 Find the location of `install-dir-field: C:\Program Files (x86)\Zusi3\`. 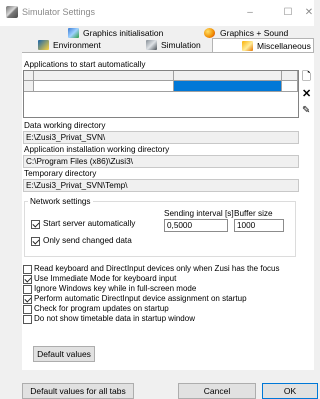

install-dir-field: C:\Program Files (x86)\Zusi3\ is located at coordinates (161, 161).